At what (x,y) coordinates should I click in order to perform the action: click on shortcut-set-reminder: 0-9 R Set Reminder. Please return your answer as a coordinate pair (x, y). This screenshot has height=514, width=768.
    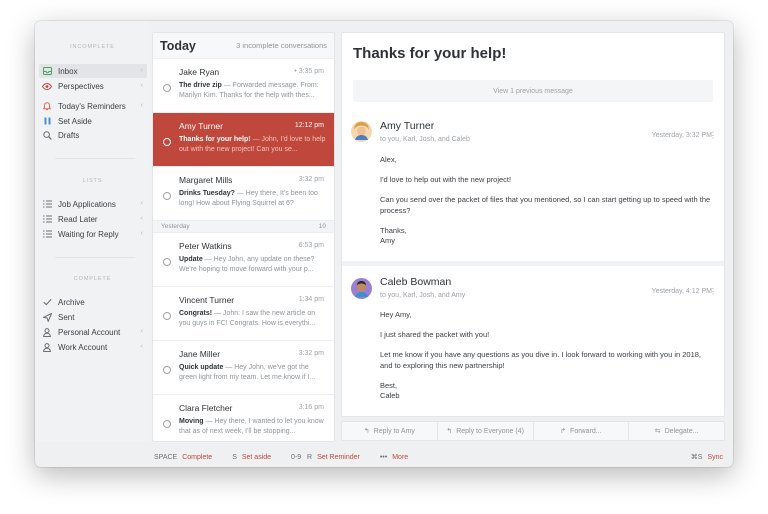
    Looking at the image, I should click on (325, 457).